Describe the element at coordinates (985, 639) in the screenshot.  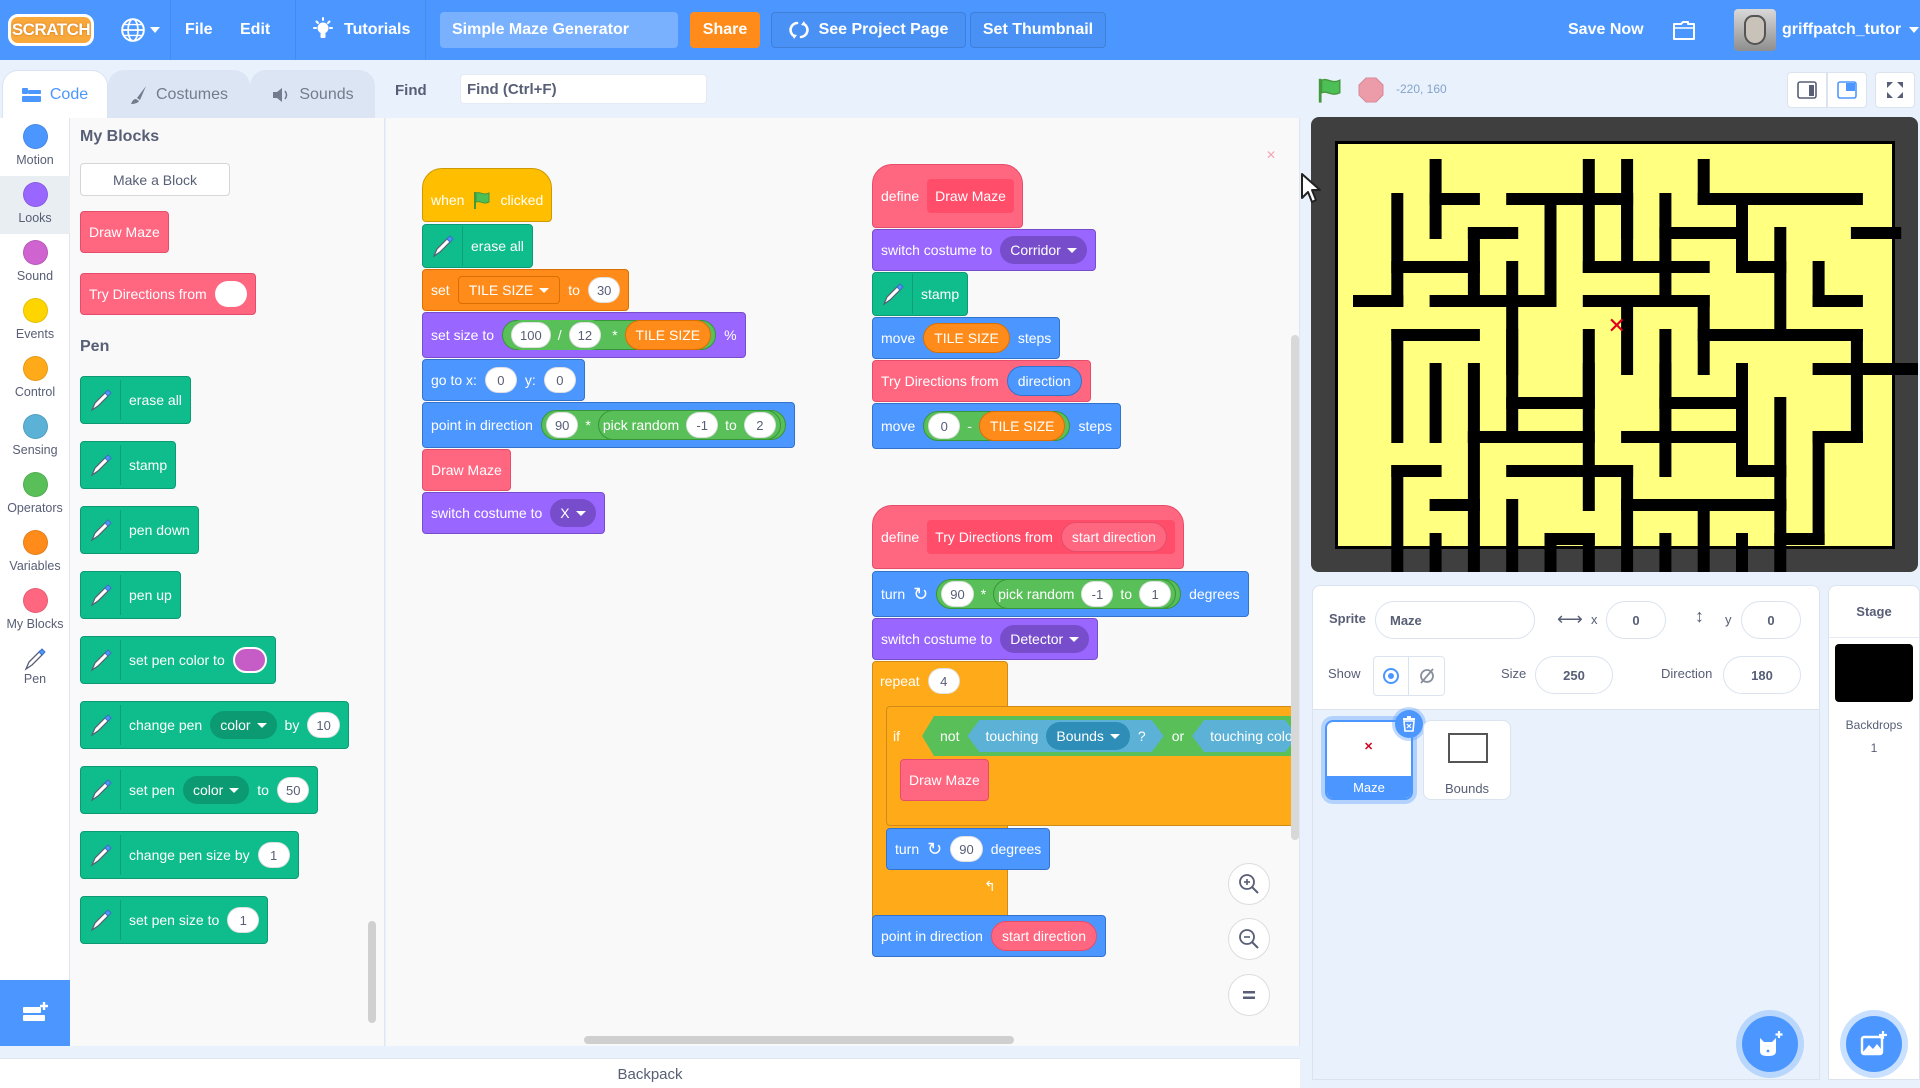
I see `switch-costume-block: switch costume to Detector` at that location.